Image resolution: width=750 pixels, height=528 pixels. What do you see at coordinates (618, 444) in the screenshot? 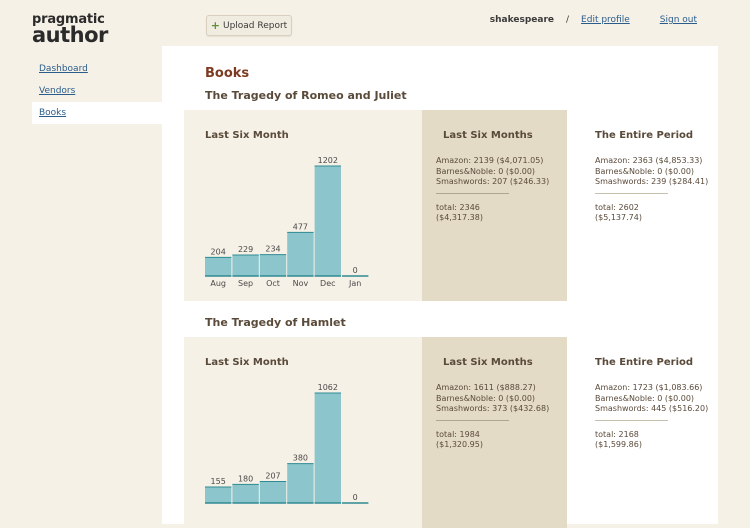
I see `stat-total-amount: ($1,599.86)` at bounding box center [618, 444].